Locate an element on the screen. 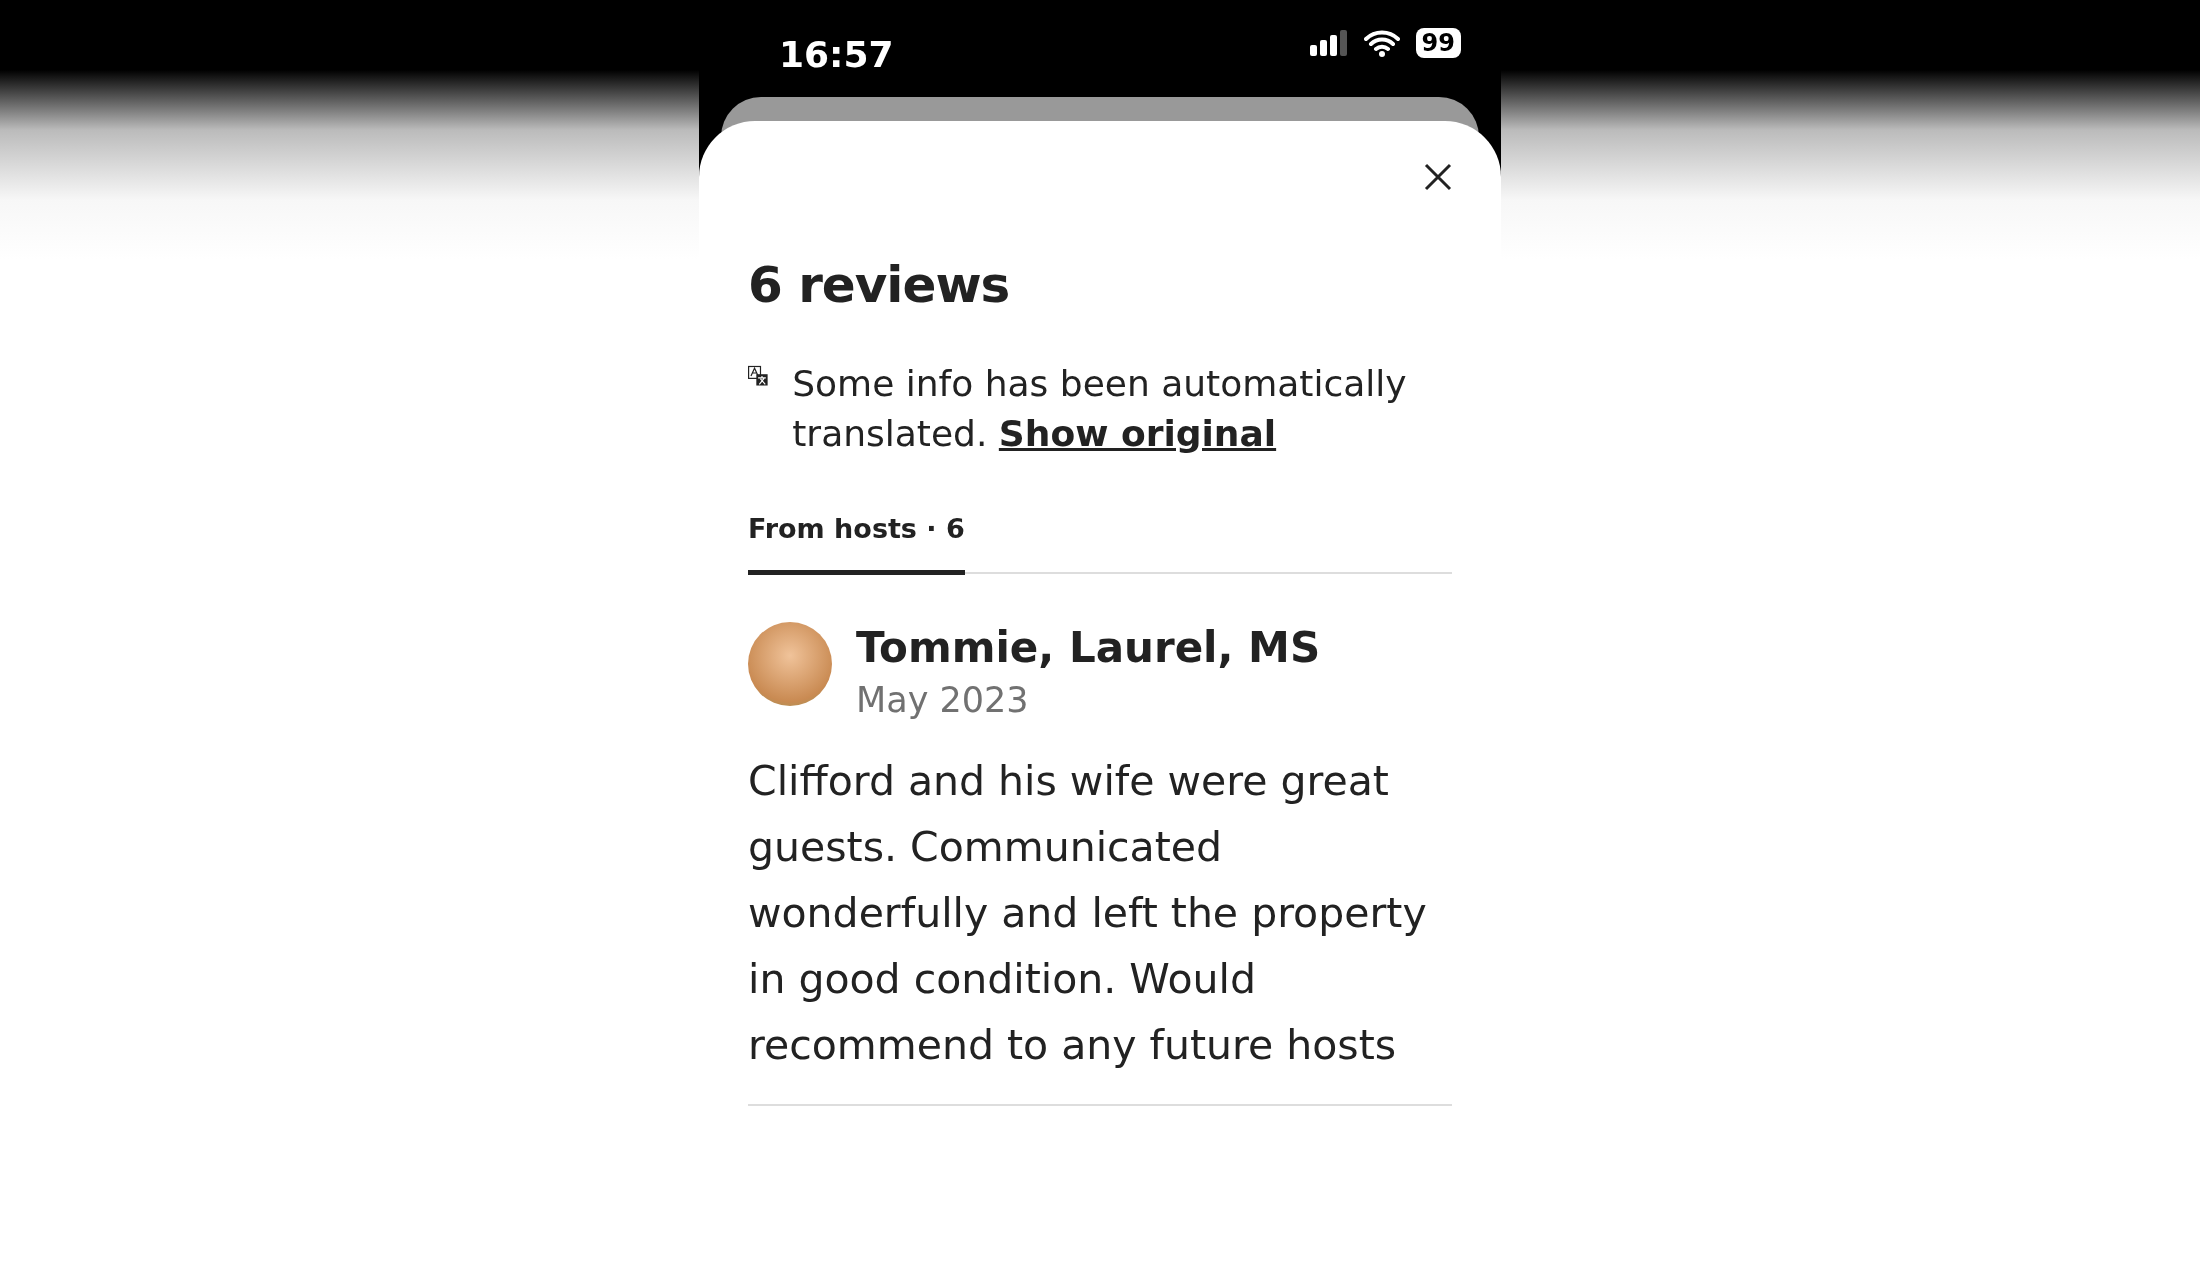 This screenshot has width=2200, height=1280. battery-level: 99 is located at coordinates (1438, 43).